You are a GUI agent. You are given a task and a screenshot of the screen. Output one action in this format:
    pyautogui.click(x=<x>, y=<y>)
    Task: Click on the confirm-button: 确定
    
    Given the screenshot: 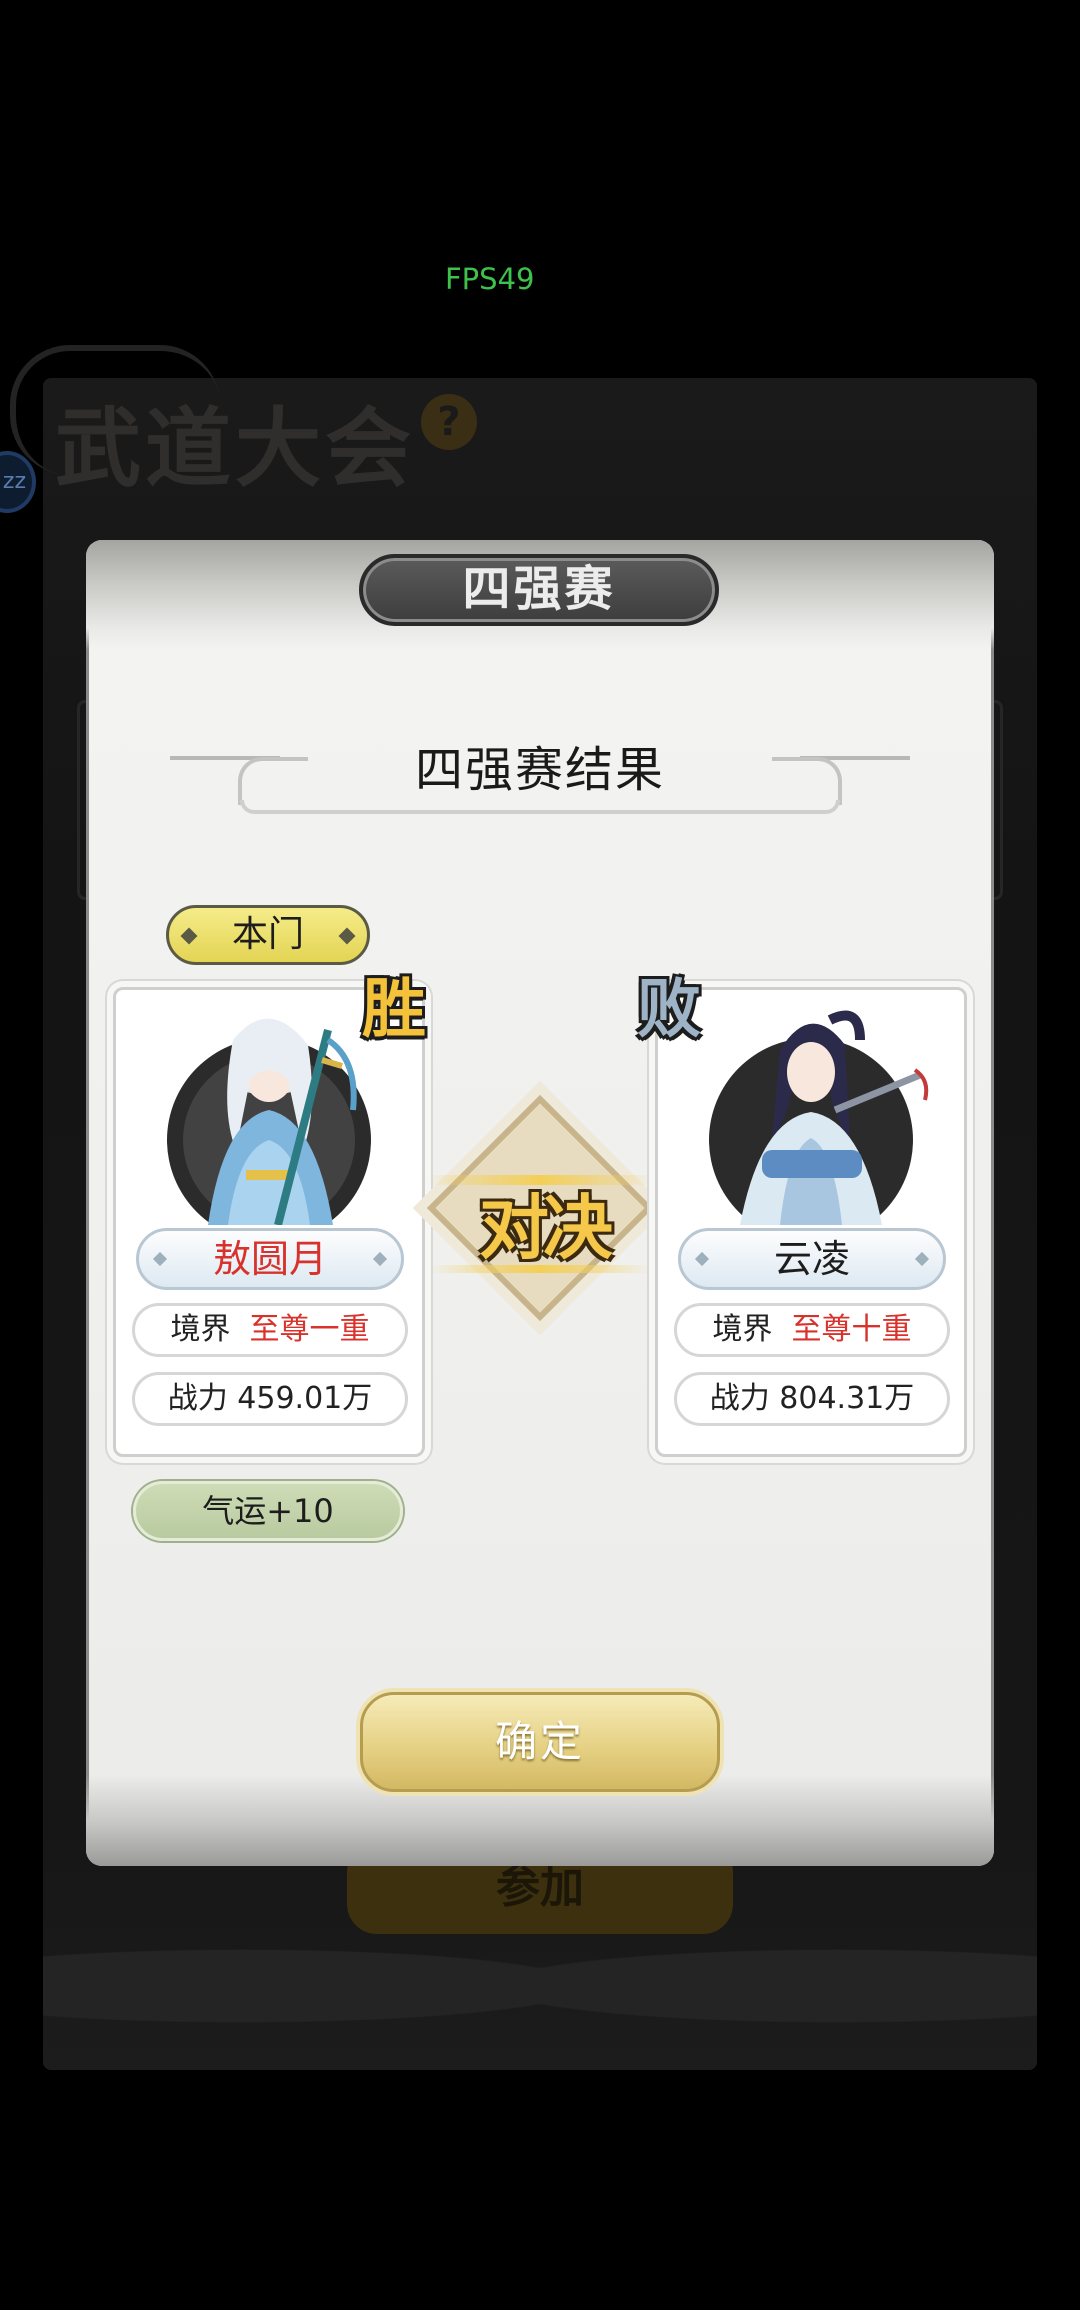 What is the action you would take?
    pyautogui.click(x=540, y=1742)
    